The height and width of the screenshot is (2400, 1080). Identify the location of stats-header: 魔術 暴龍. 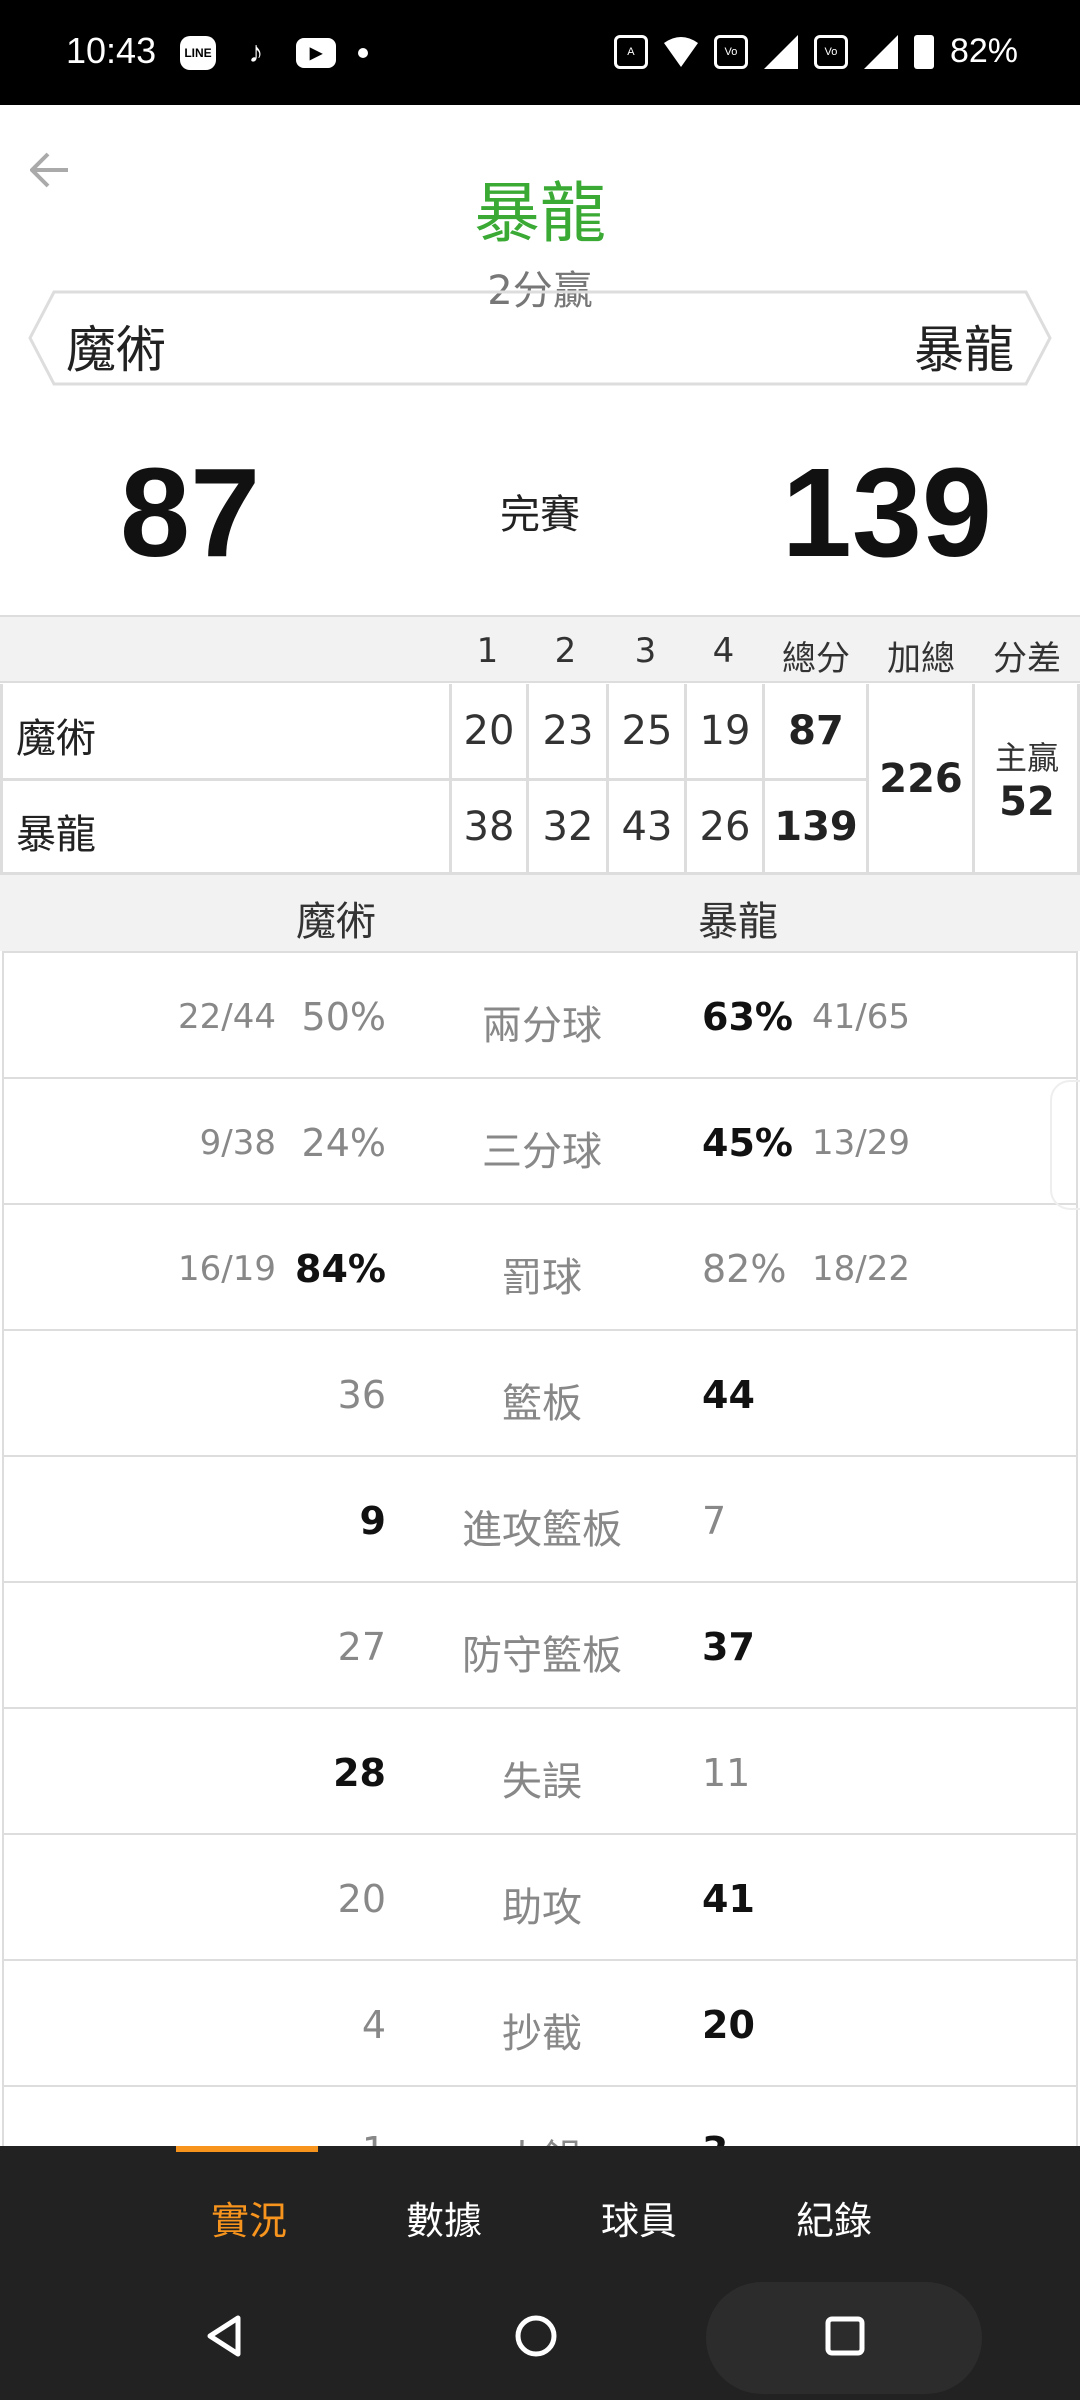
(540, 913).